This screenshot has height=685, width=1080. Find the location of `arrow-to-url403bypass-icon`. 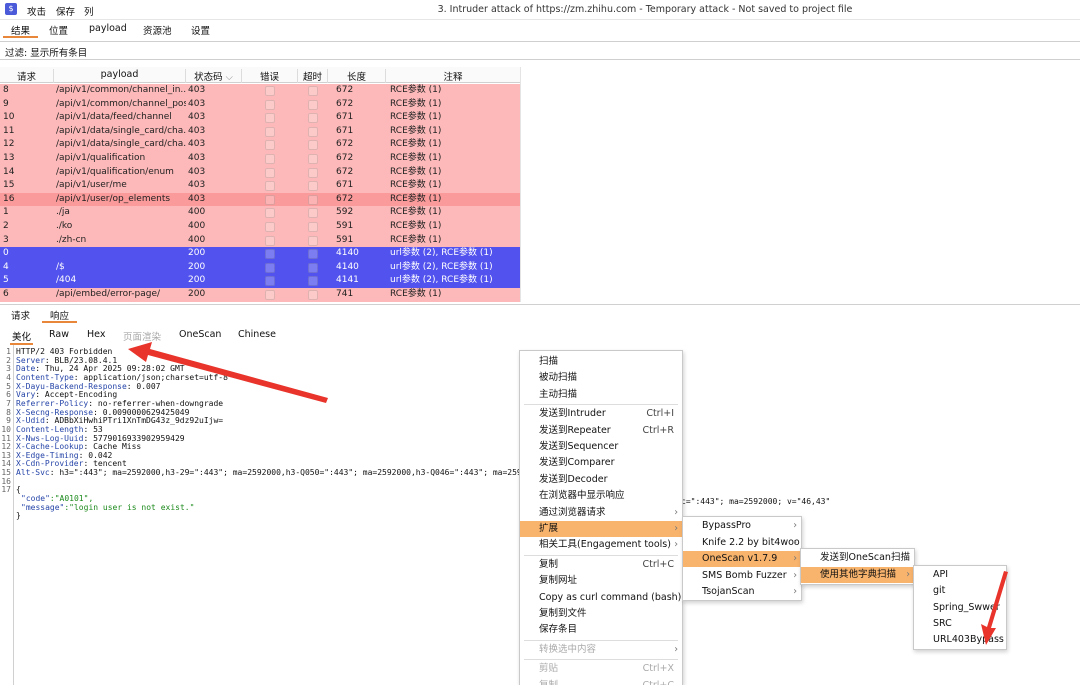

arrow-to-url403bypass-icon is located at coordinates (994, 608).